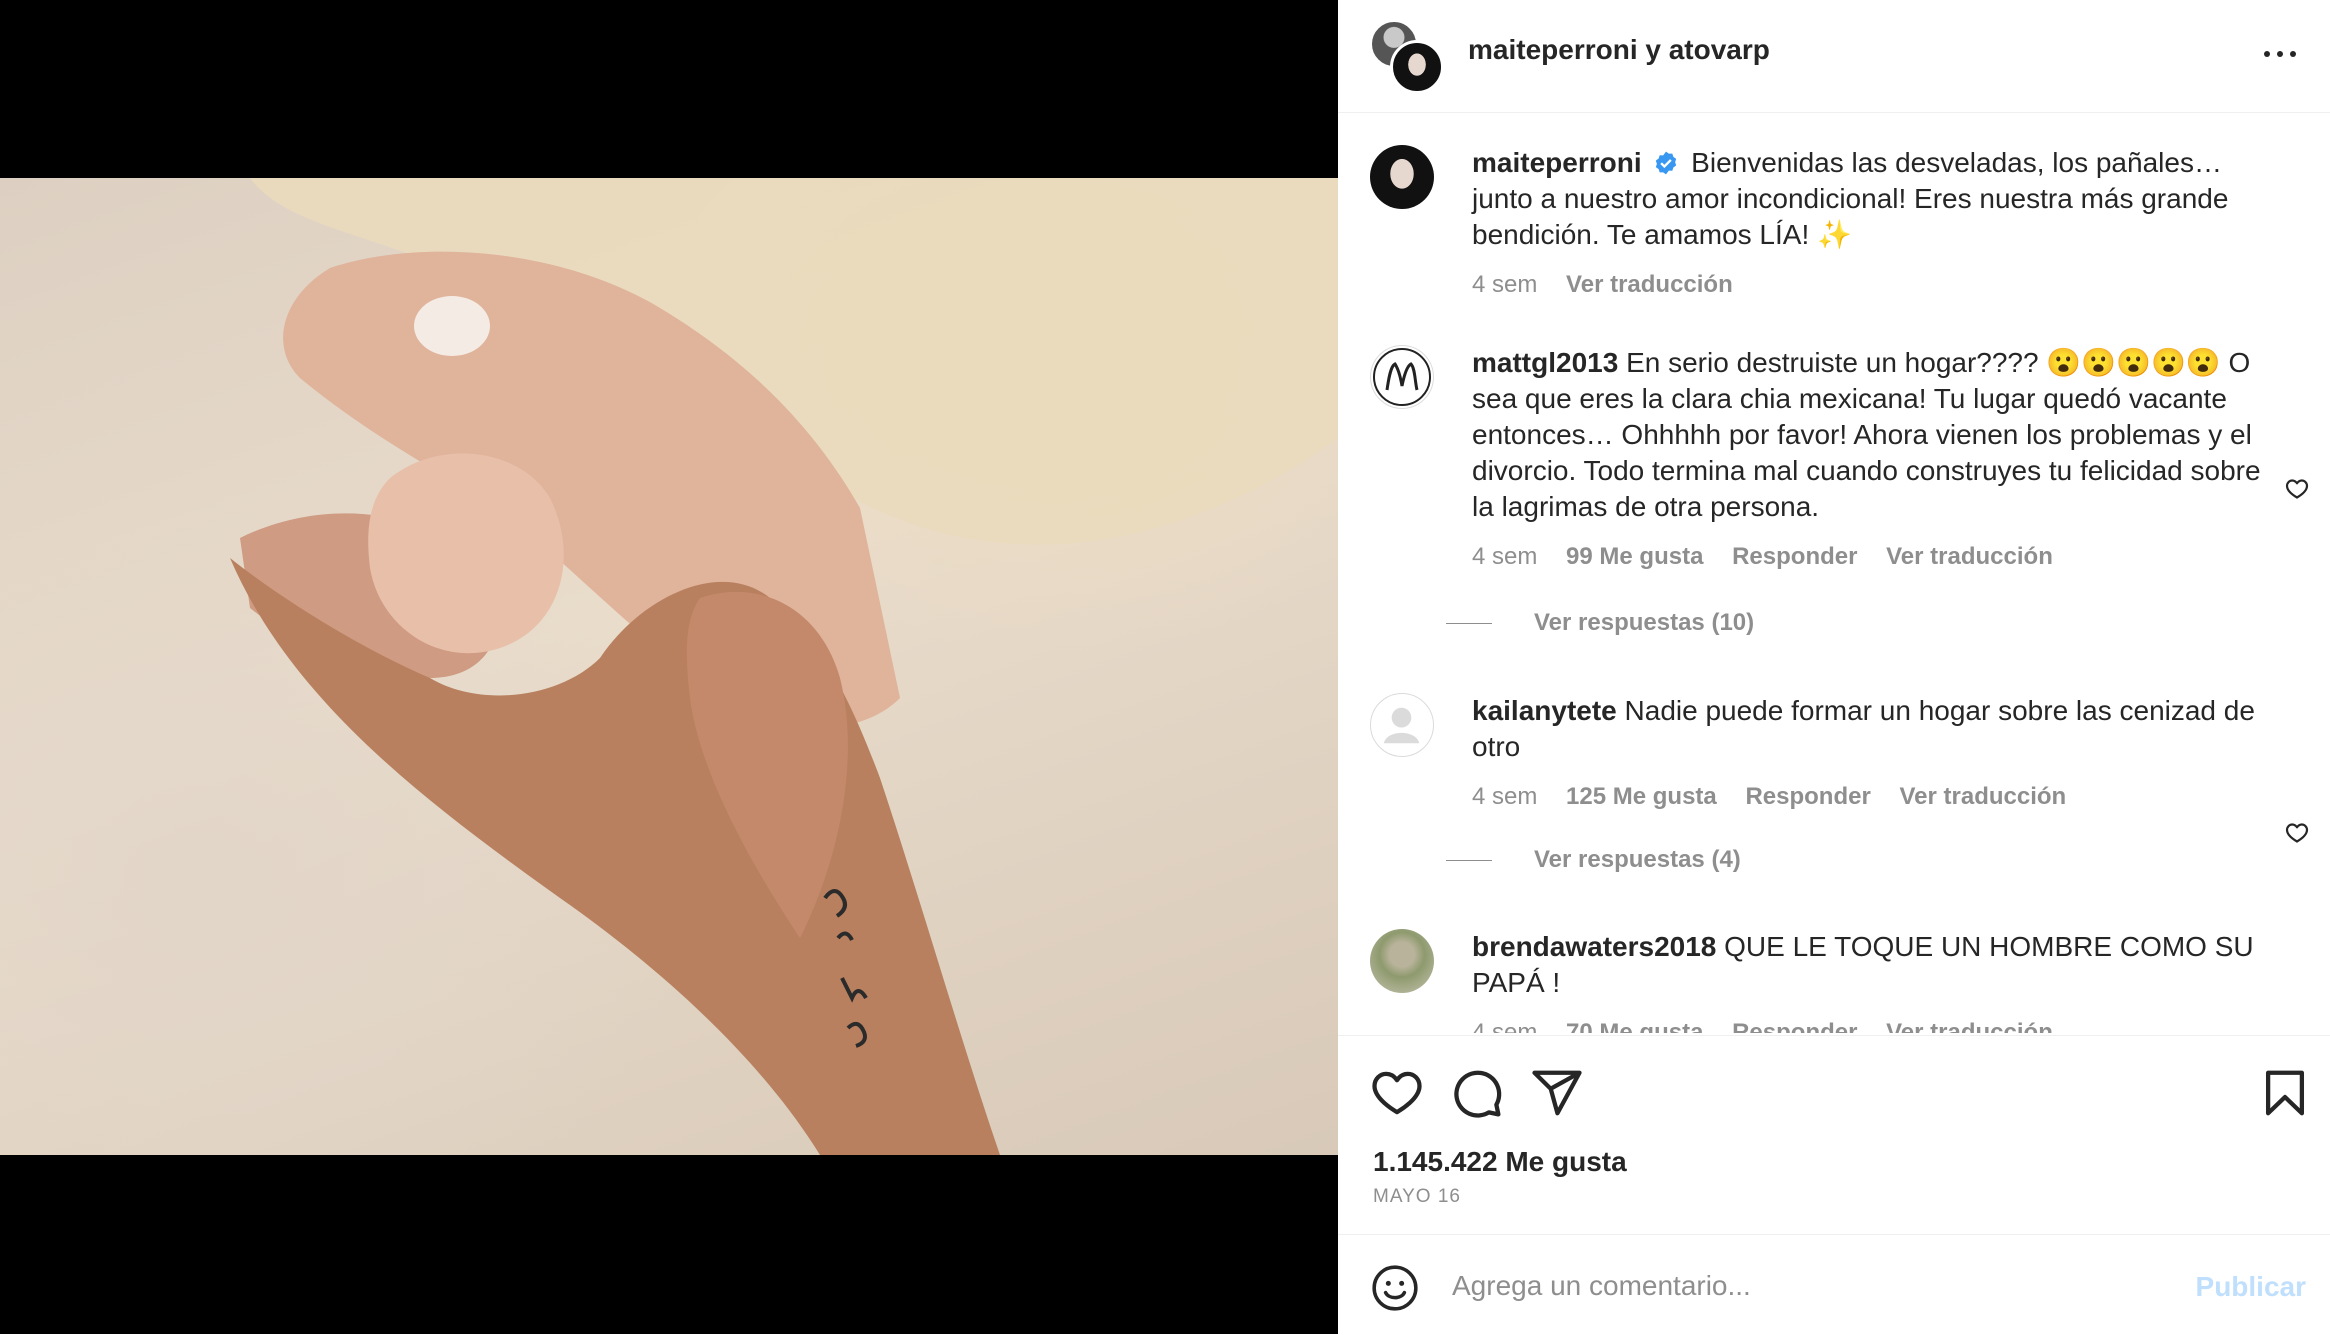 The width and height of the screenshot is (2330, 1335). I want to click on comment-likes: 125 Me gusta, so click(1641, 796).